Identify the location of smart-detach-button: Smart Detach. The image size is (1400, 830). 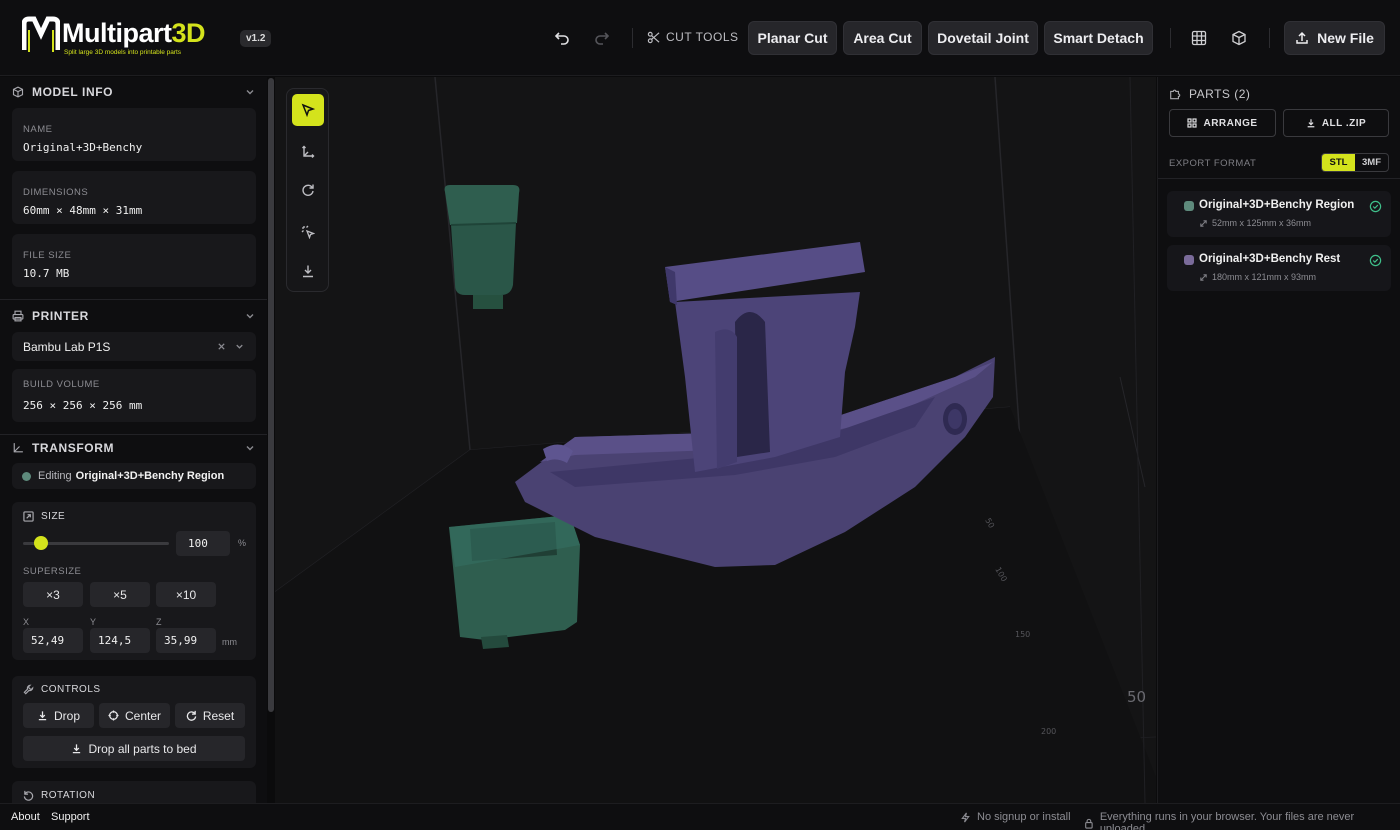
(1098, 38).